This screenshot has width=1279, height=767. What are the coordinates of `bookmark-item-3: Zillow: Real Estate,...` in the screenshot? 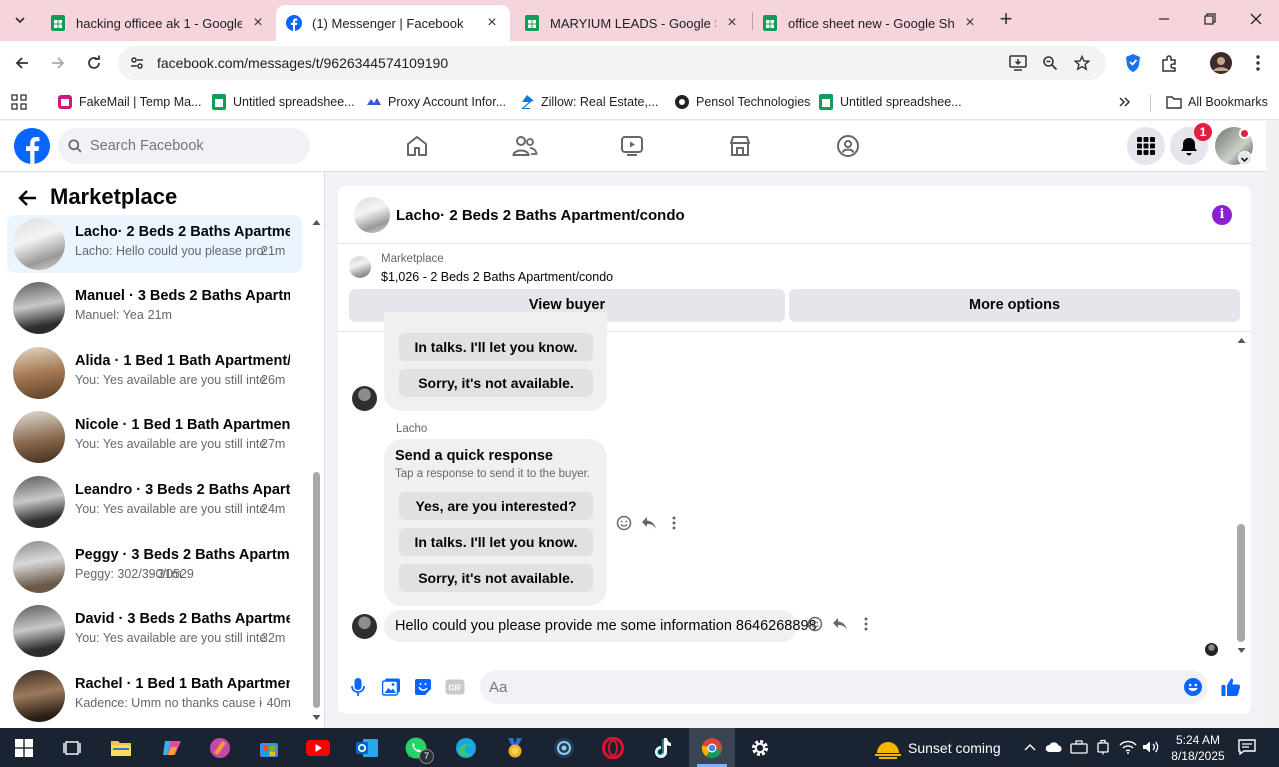 It's located at (588, 102).